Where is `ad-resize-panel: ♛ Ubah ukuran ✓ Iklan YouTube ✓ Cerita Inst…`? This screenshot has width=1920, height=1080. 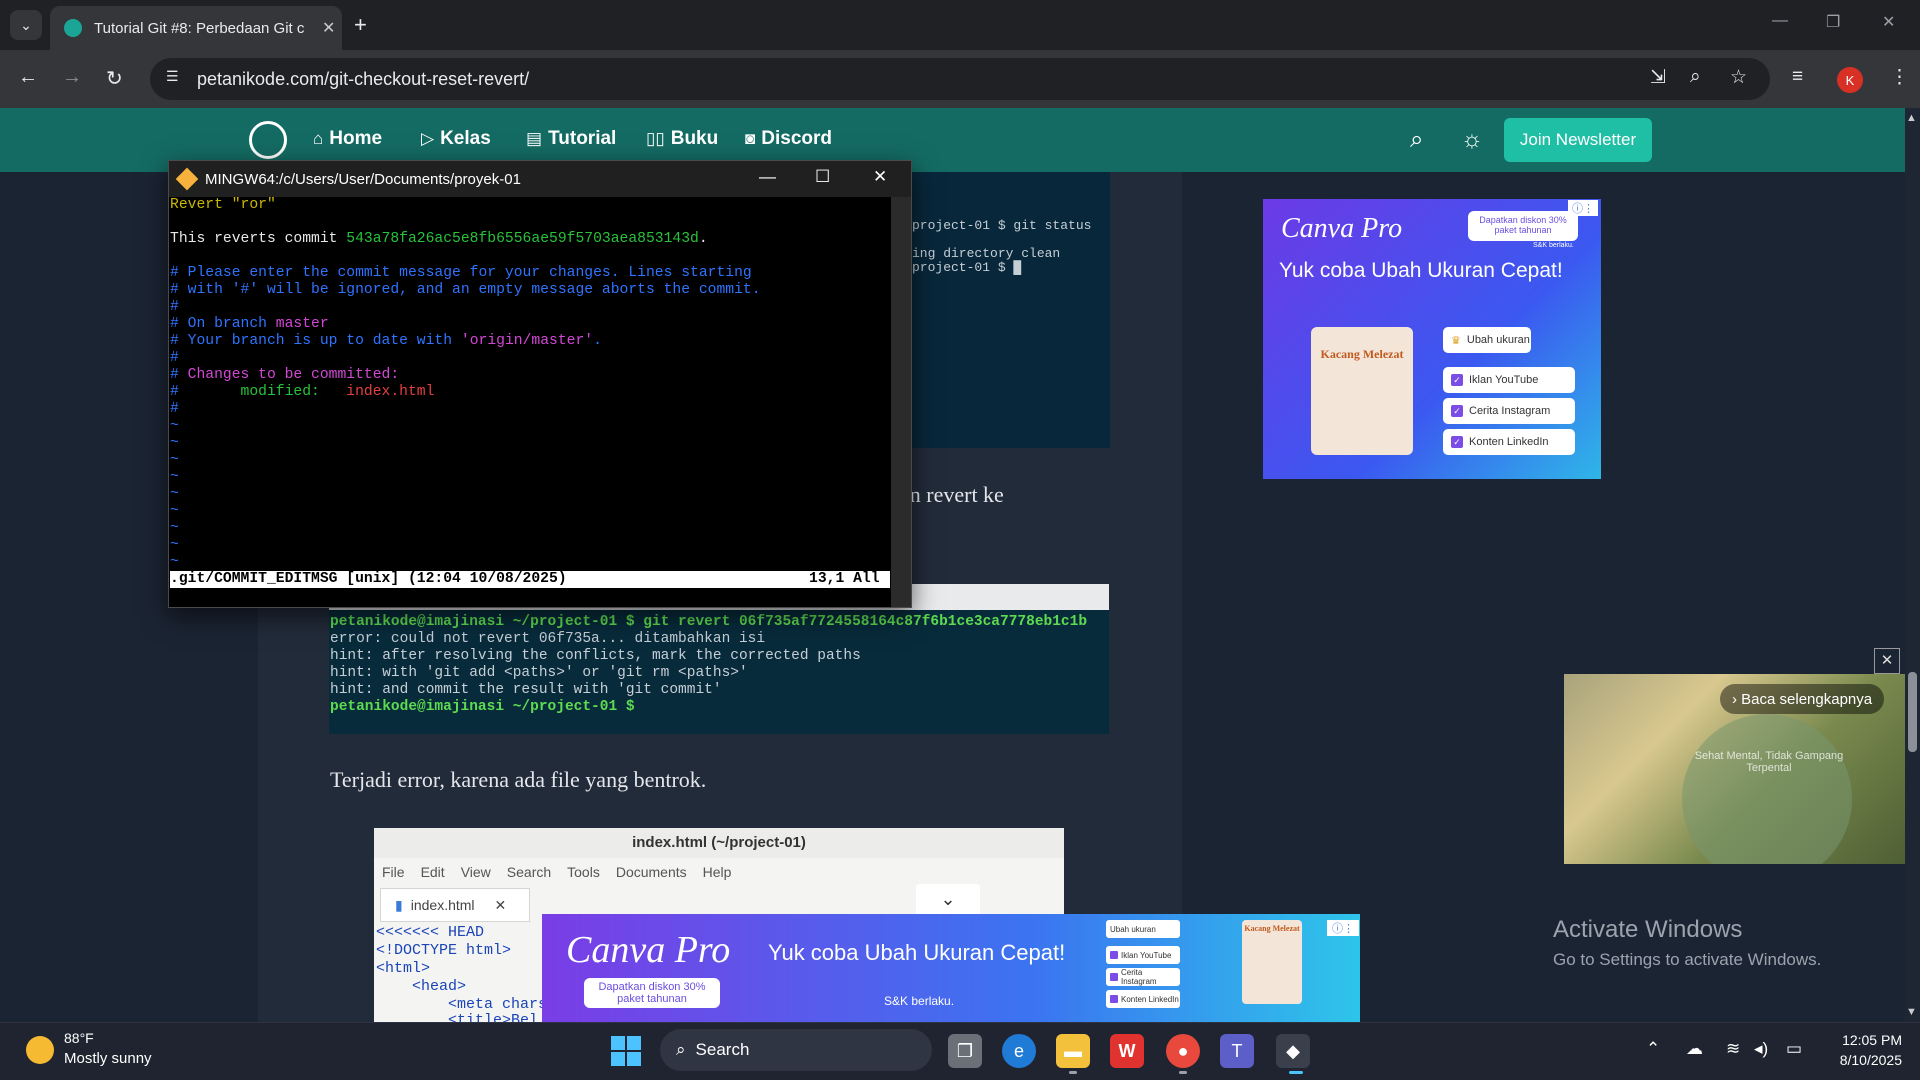
ad-resize-panel: ♛ Ubah ukuran ✓ Iklan YouTube ✓ Cerita Inst… is located at coordinates (1509, 393).